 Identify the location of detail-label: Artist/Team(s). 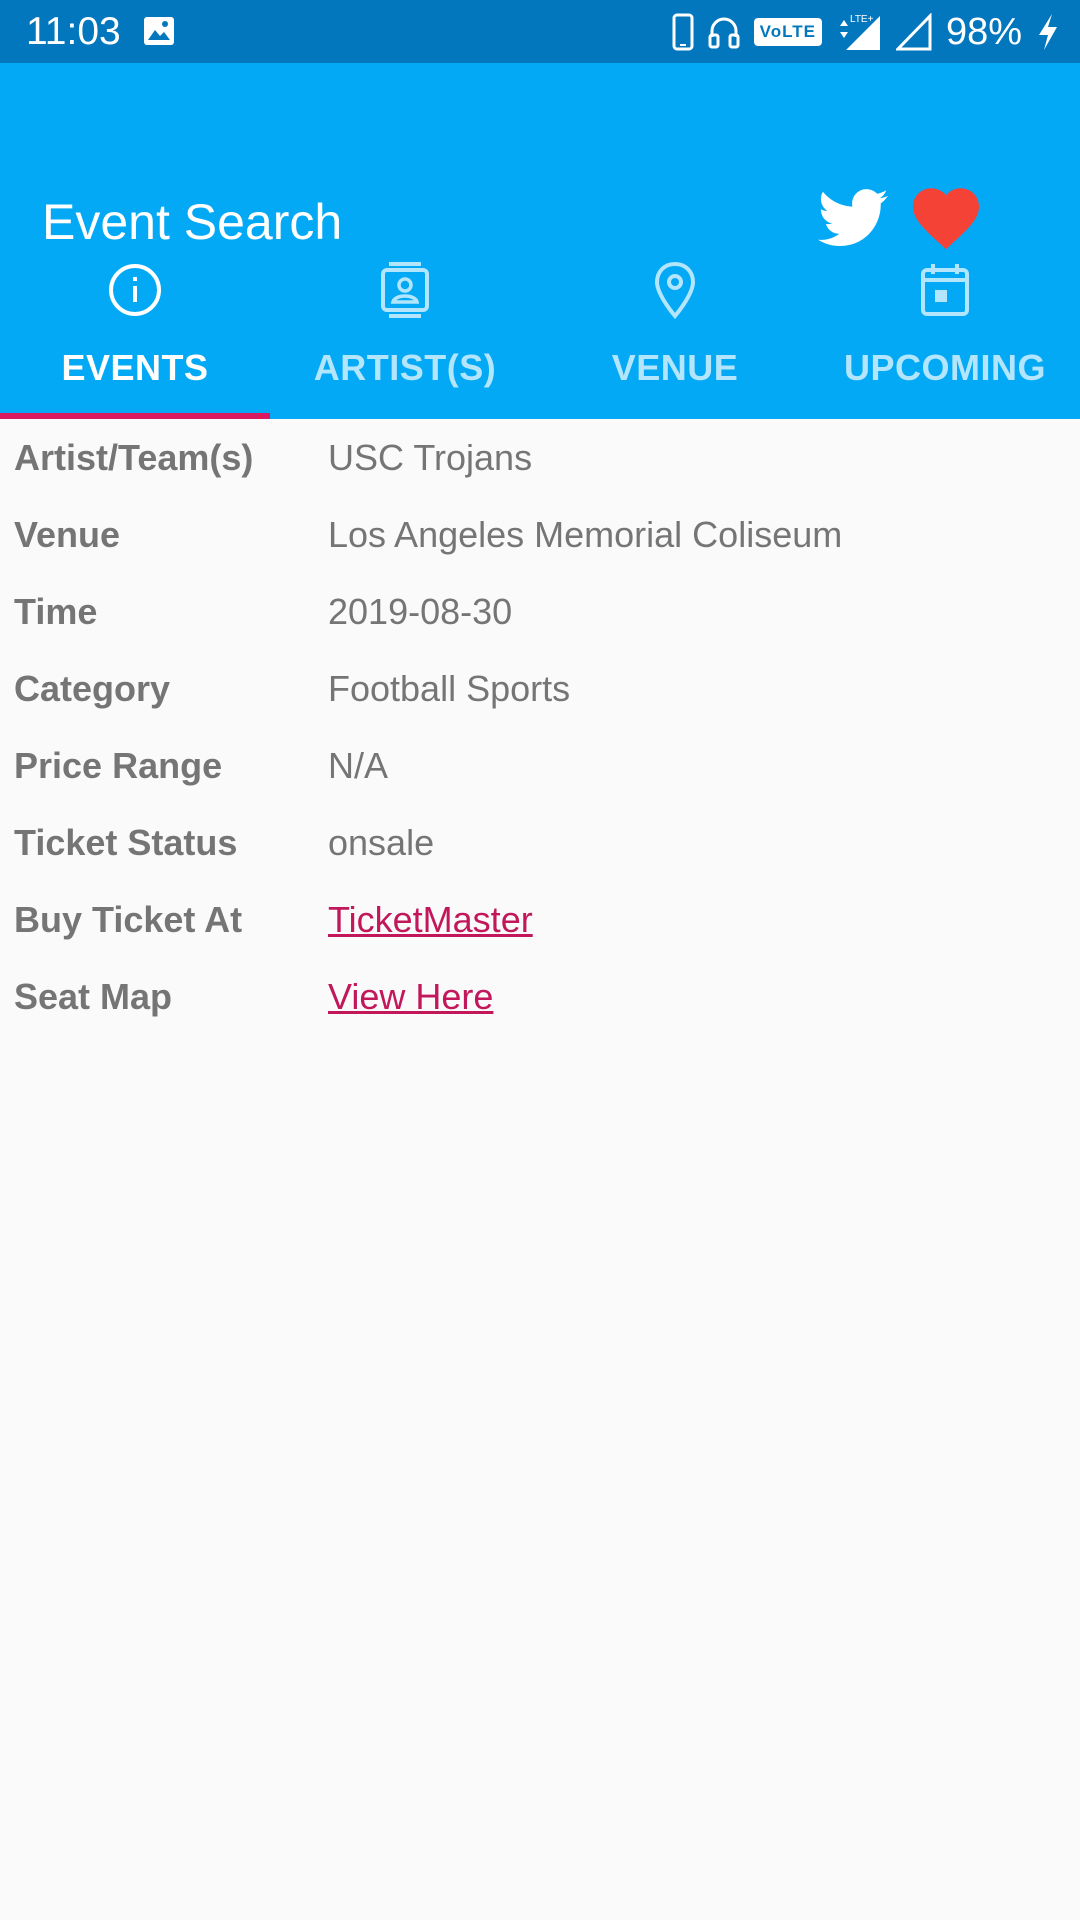
(134, 457).